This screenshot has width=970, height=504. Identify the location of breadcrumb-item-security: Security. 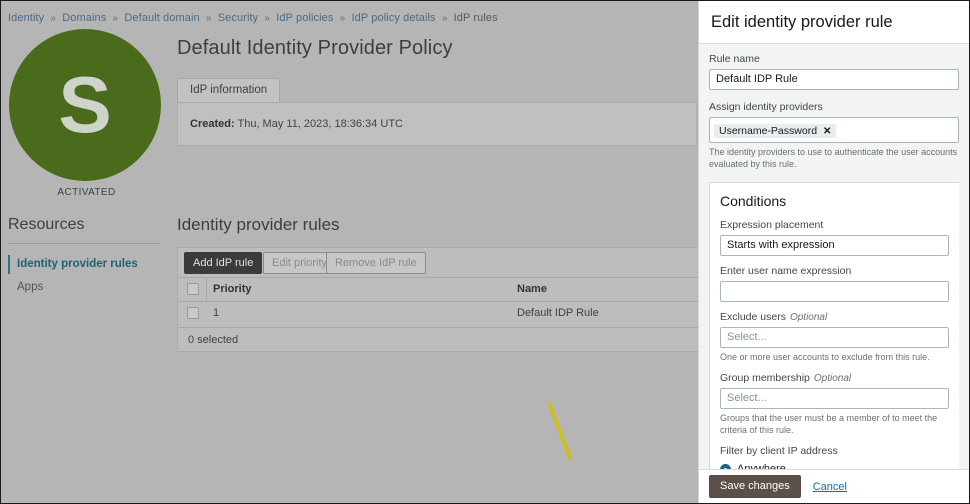
(238, 18).